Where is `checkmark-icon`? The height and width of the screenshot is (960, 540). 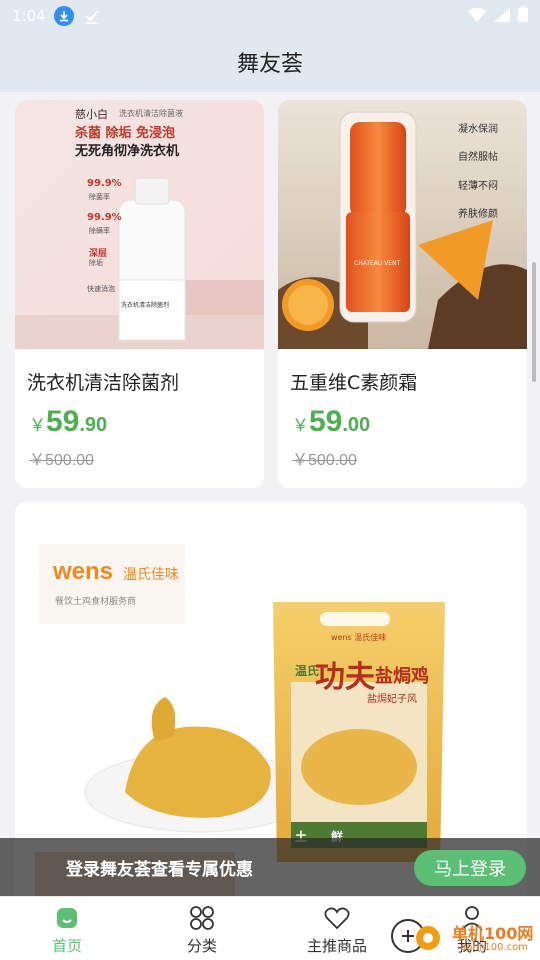
checkmark-icon is located at coordinates (92, 16).